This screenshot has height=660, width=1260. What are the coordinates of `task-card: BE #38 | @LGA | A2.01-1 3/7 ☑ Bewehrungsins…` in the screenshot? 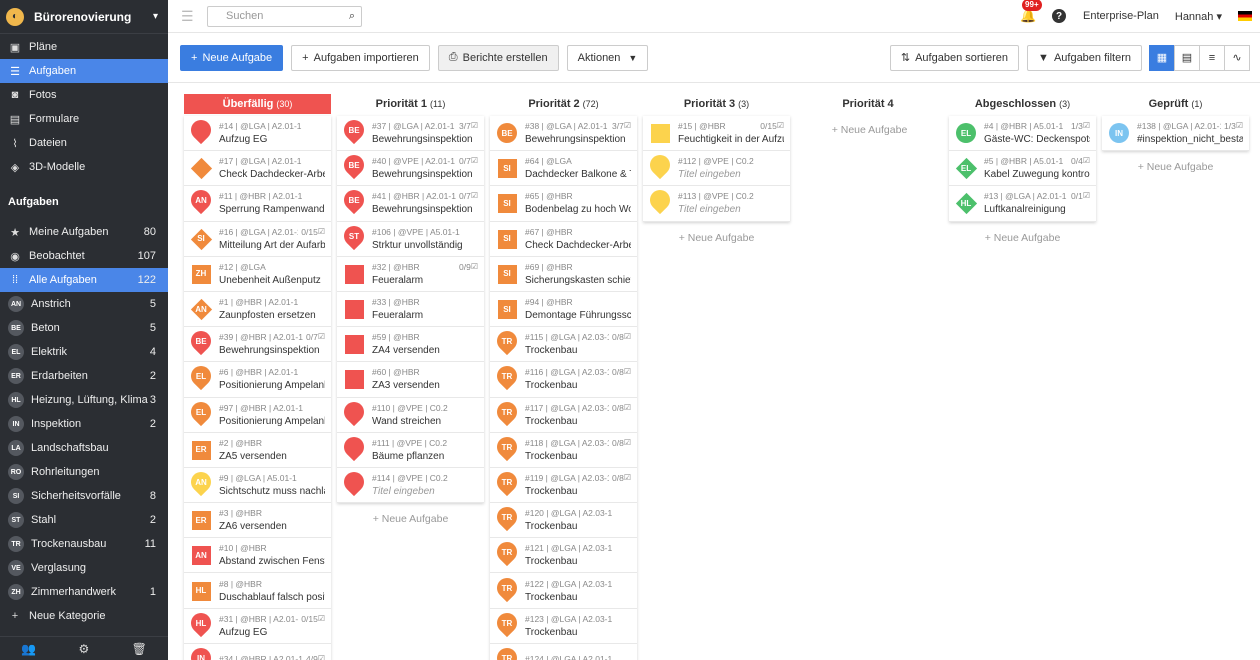 It's located at (563, 134).